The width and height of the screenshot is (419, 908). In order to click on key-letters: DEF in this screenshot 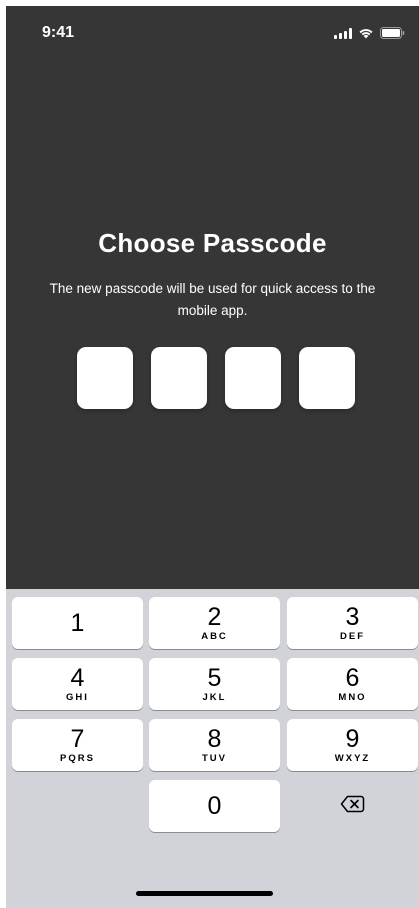, I will do `click(352, 636)`.